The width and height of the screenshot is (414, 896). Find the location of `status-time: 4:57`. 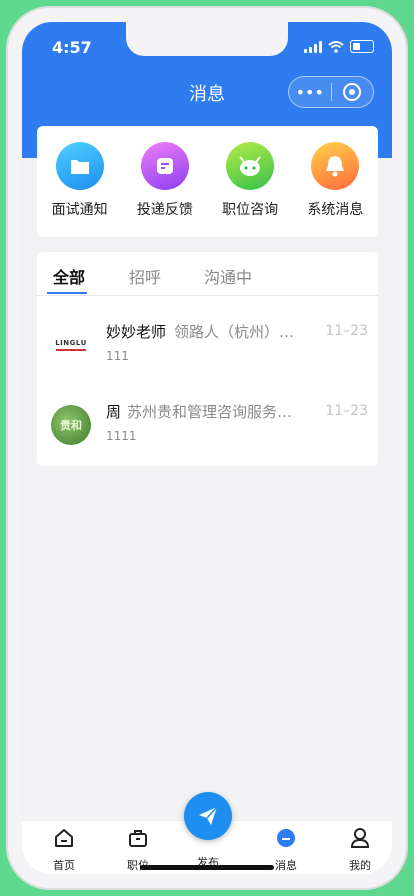

status-time: 4:57 is located at coordinates (72, 47).